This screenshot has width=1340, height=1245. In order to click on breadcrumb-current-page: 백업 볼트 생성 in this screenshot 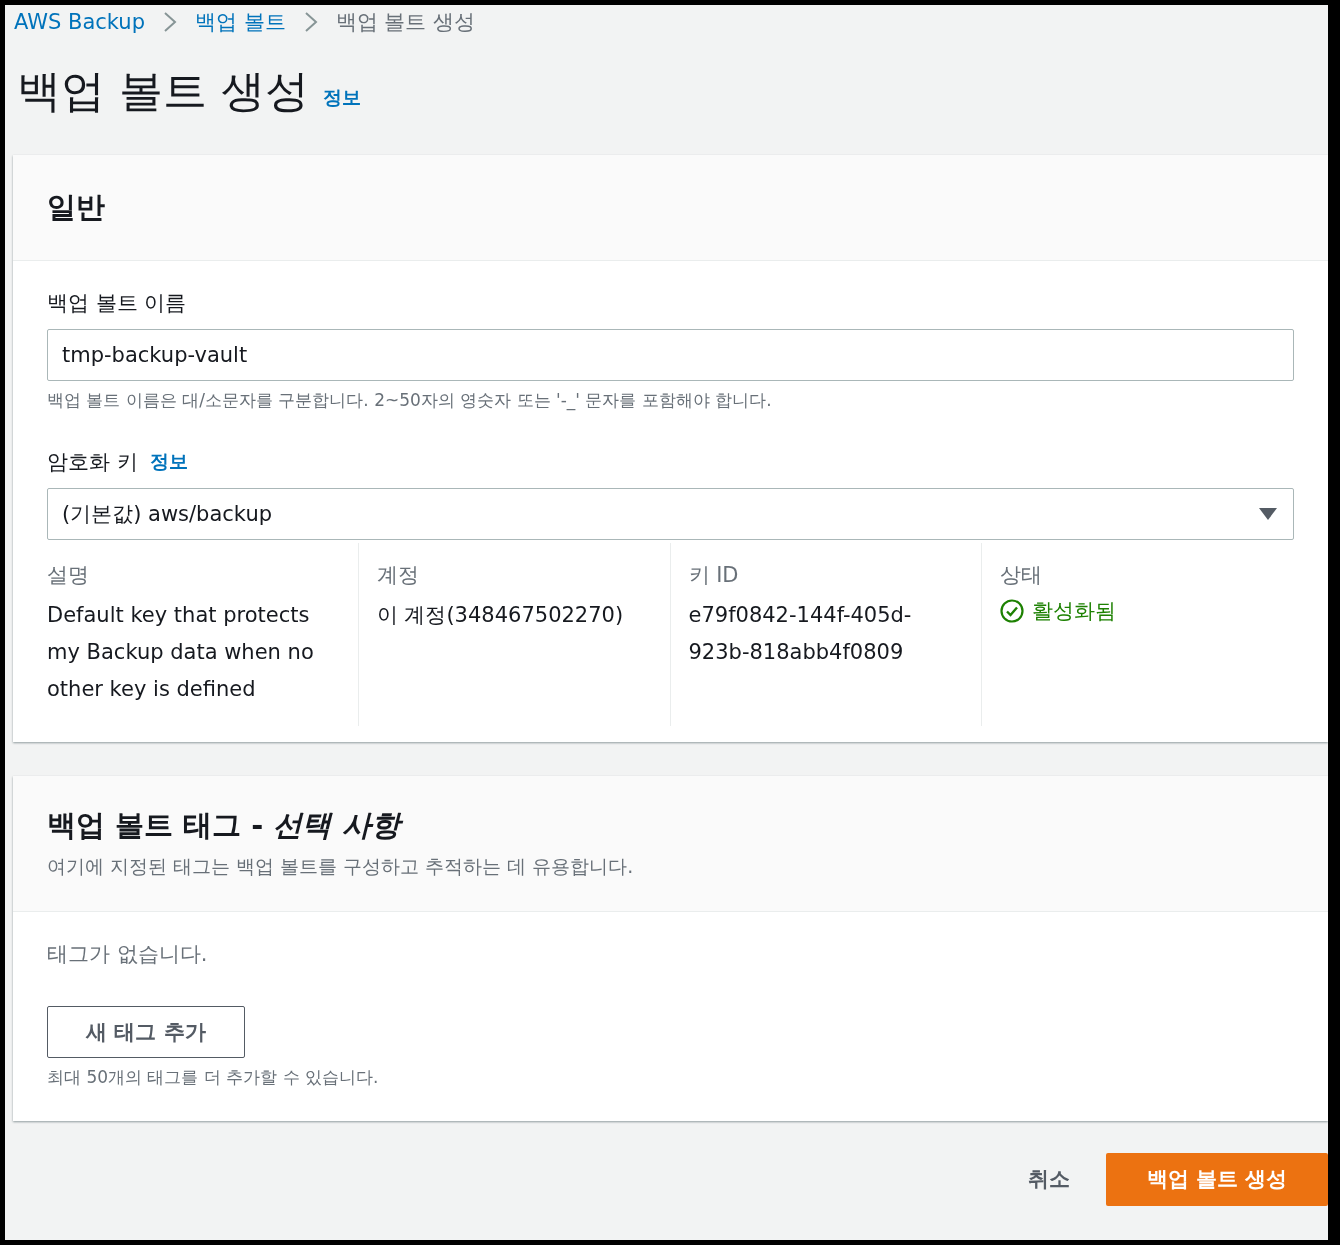, I will do `click(405, 22)`.